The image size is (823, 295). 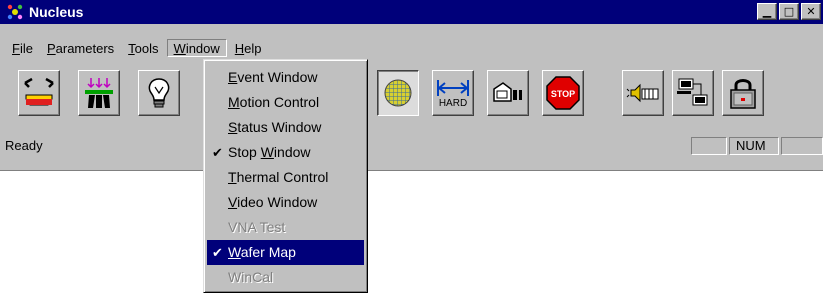 I want to click on video-window-label: ideo Window, so click(x=277, y=202).